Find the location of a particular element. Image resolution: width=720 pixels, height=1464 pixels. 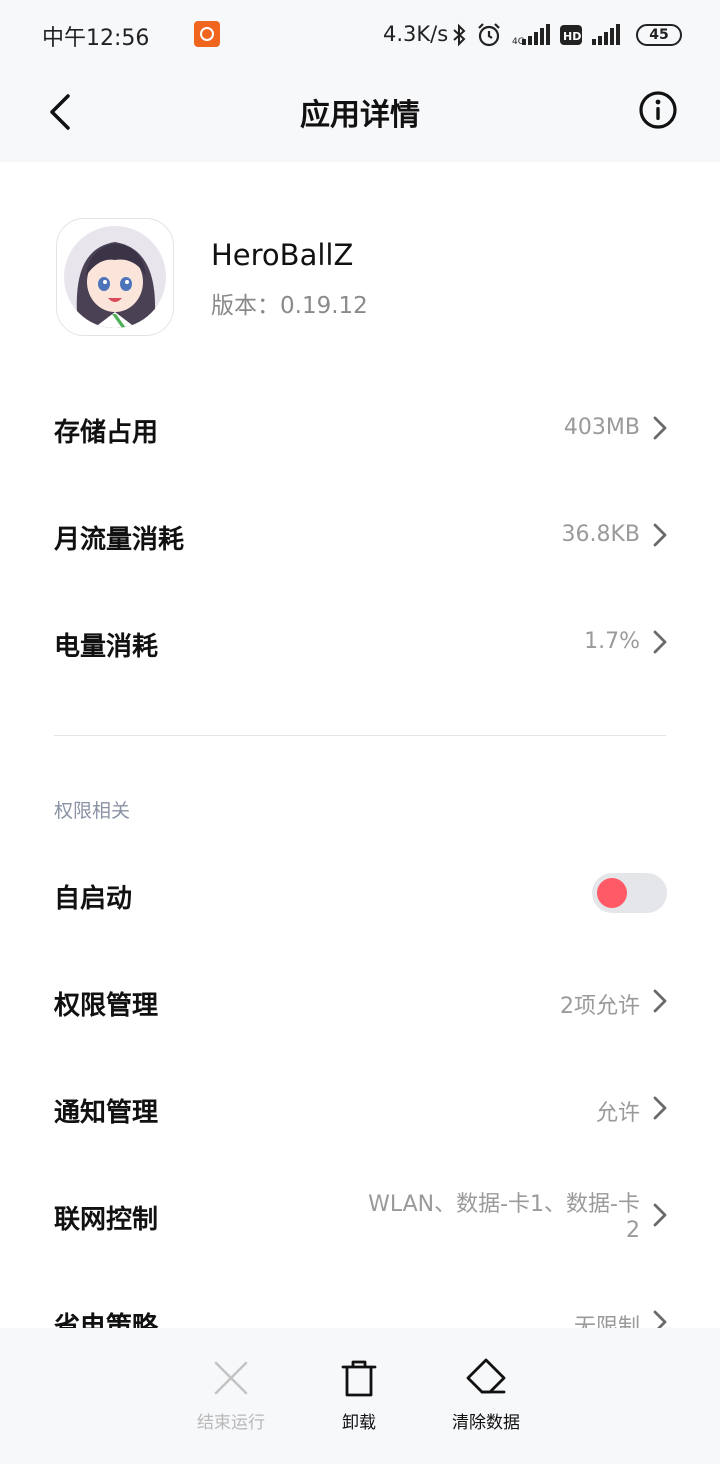

battery-usage-row: 电量消耗 1.7% is located at coordinates (360, 642).